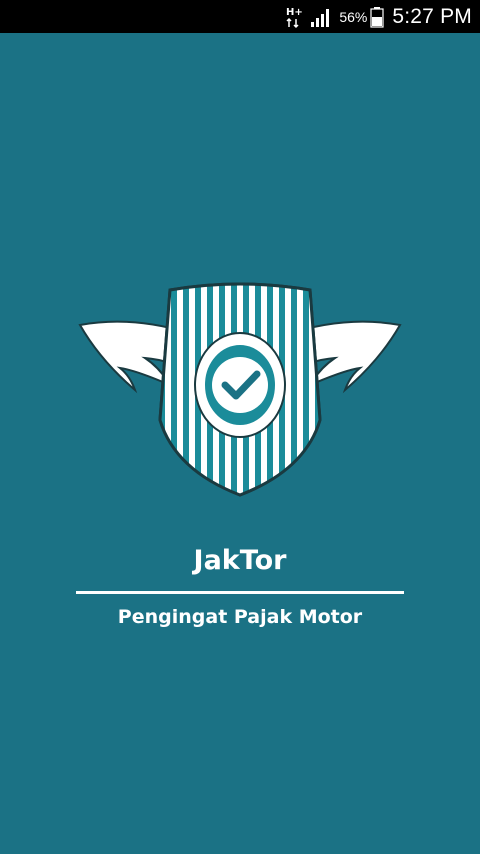 This screenshot has height=854, width=480. Describe the element at coordinates (240, 560) in the screenshot. I see `app-title: JakTor` at that location.